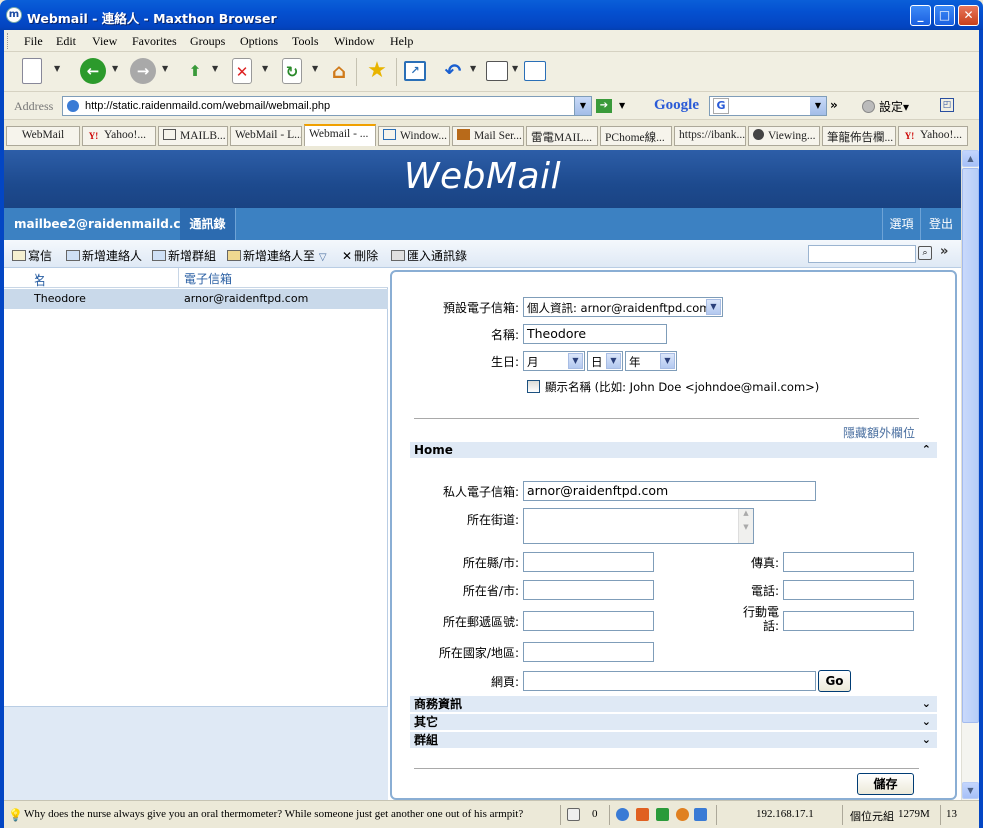 This screenshot has width=983, height=828. I want to click on back-dropdown-icon: ▼, so click(115, 68).